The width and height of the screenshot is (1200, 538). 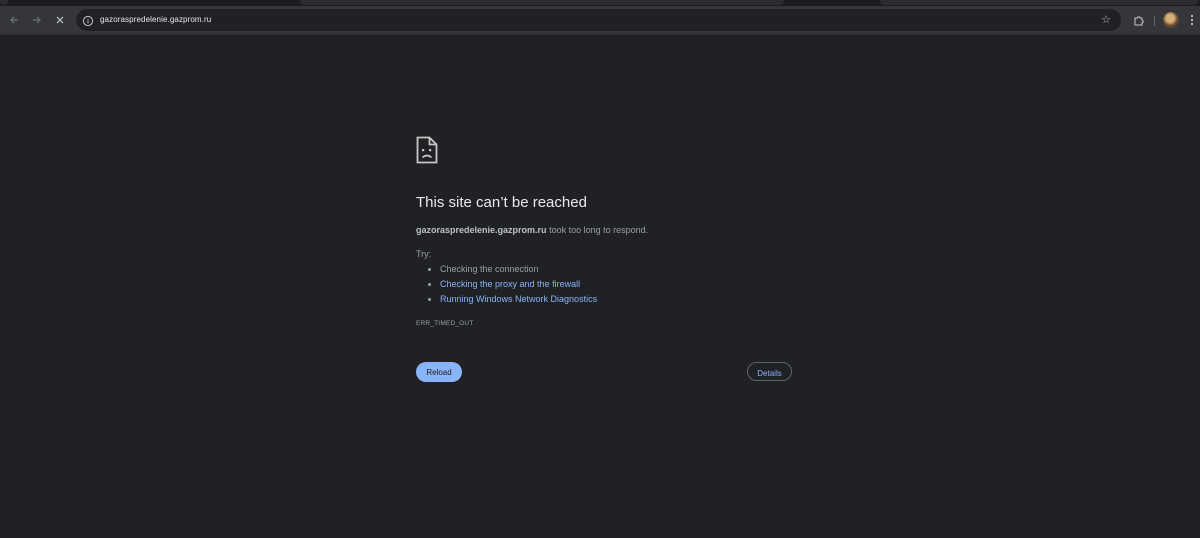 What do you see at coordinates (439, 372) in the screenshot?
I see `reload-button: Reload` at bounding box center [439, 372].